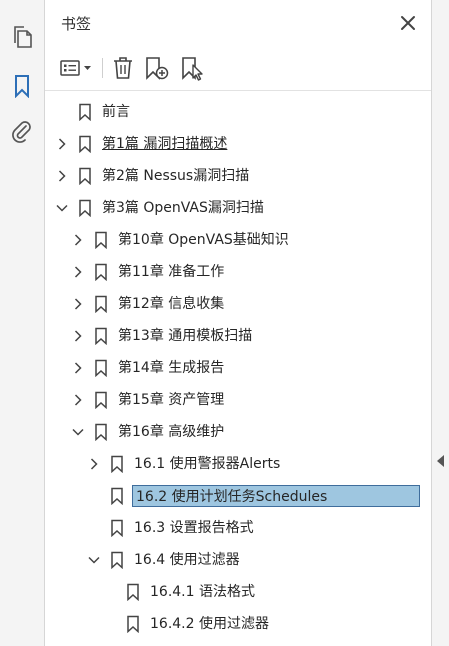  Describe the element at coordinates (238, 272) in the screenshot. I see `bookmark-row: 第11章 准备工作` at that location.